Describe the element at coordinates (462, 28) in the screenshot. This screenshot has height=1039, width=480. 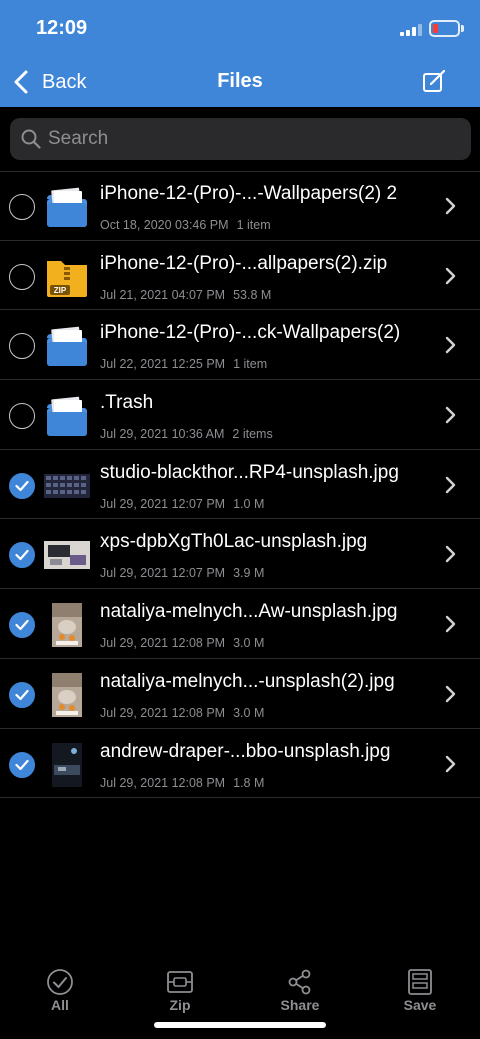
I see `battery-nub` at that location.